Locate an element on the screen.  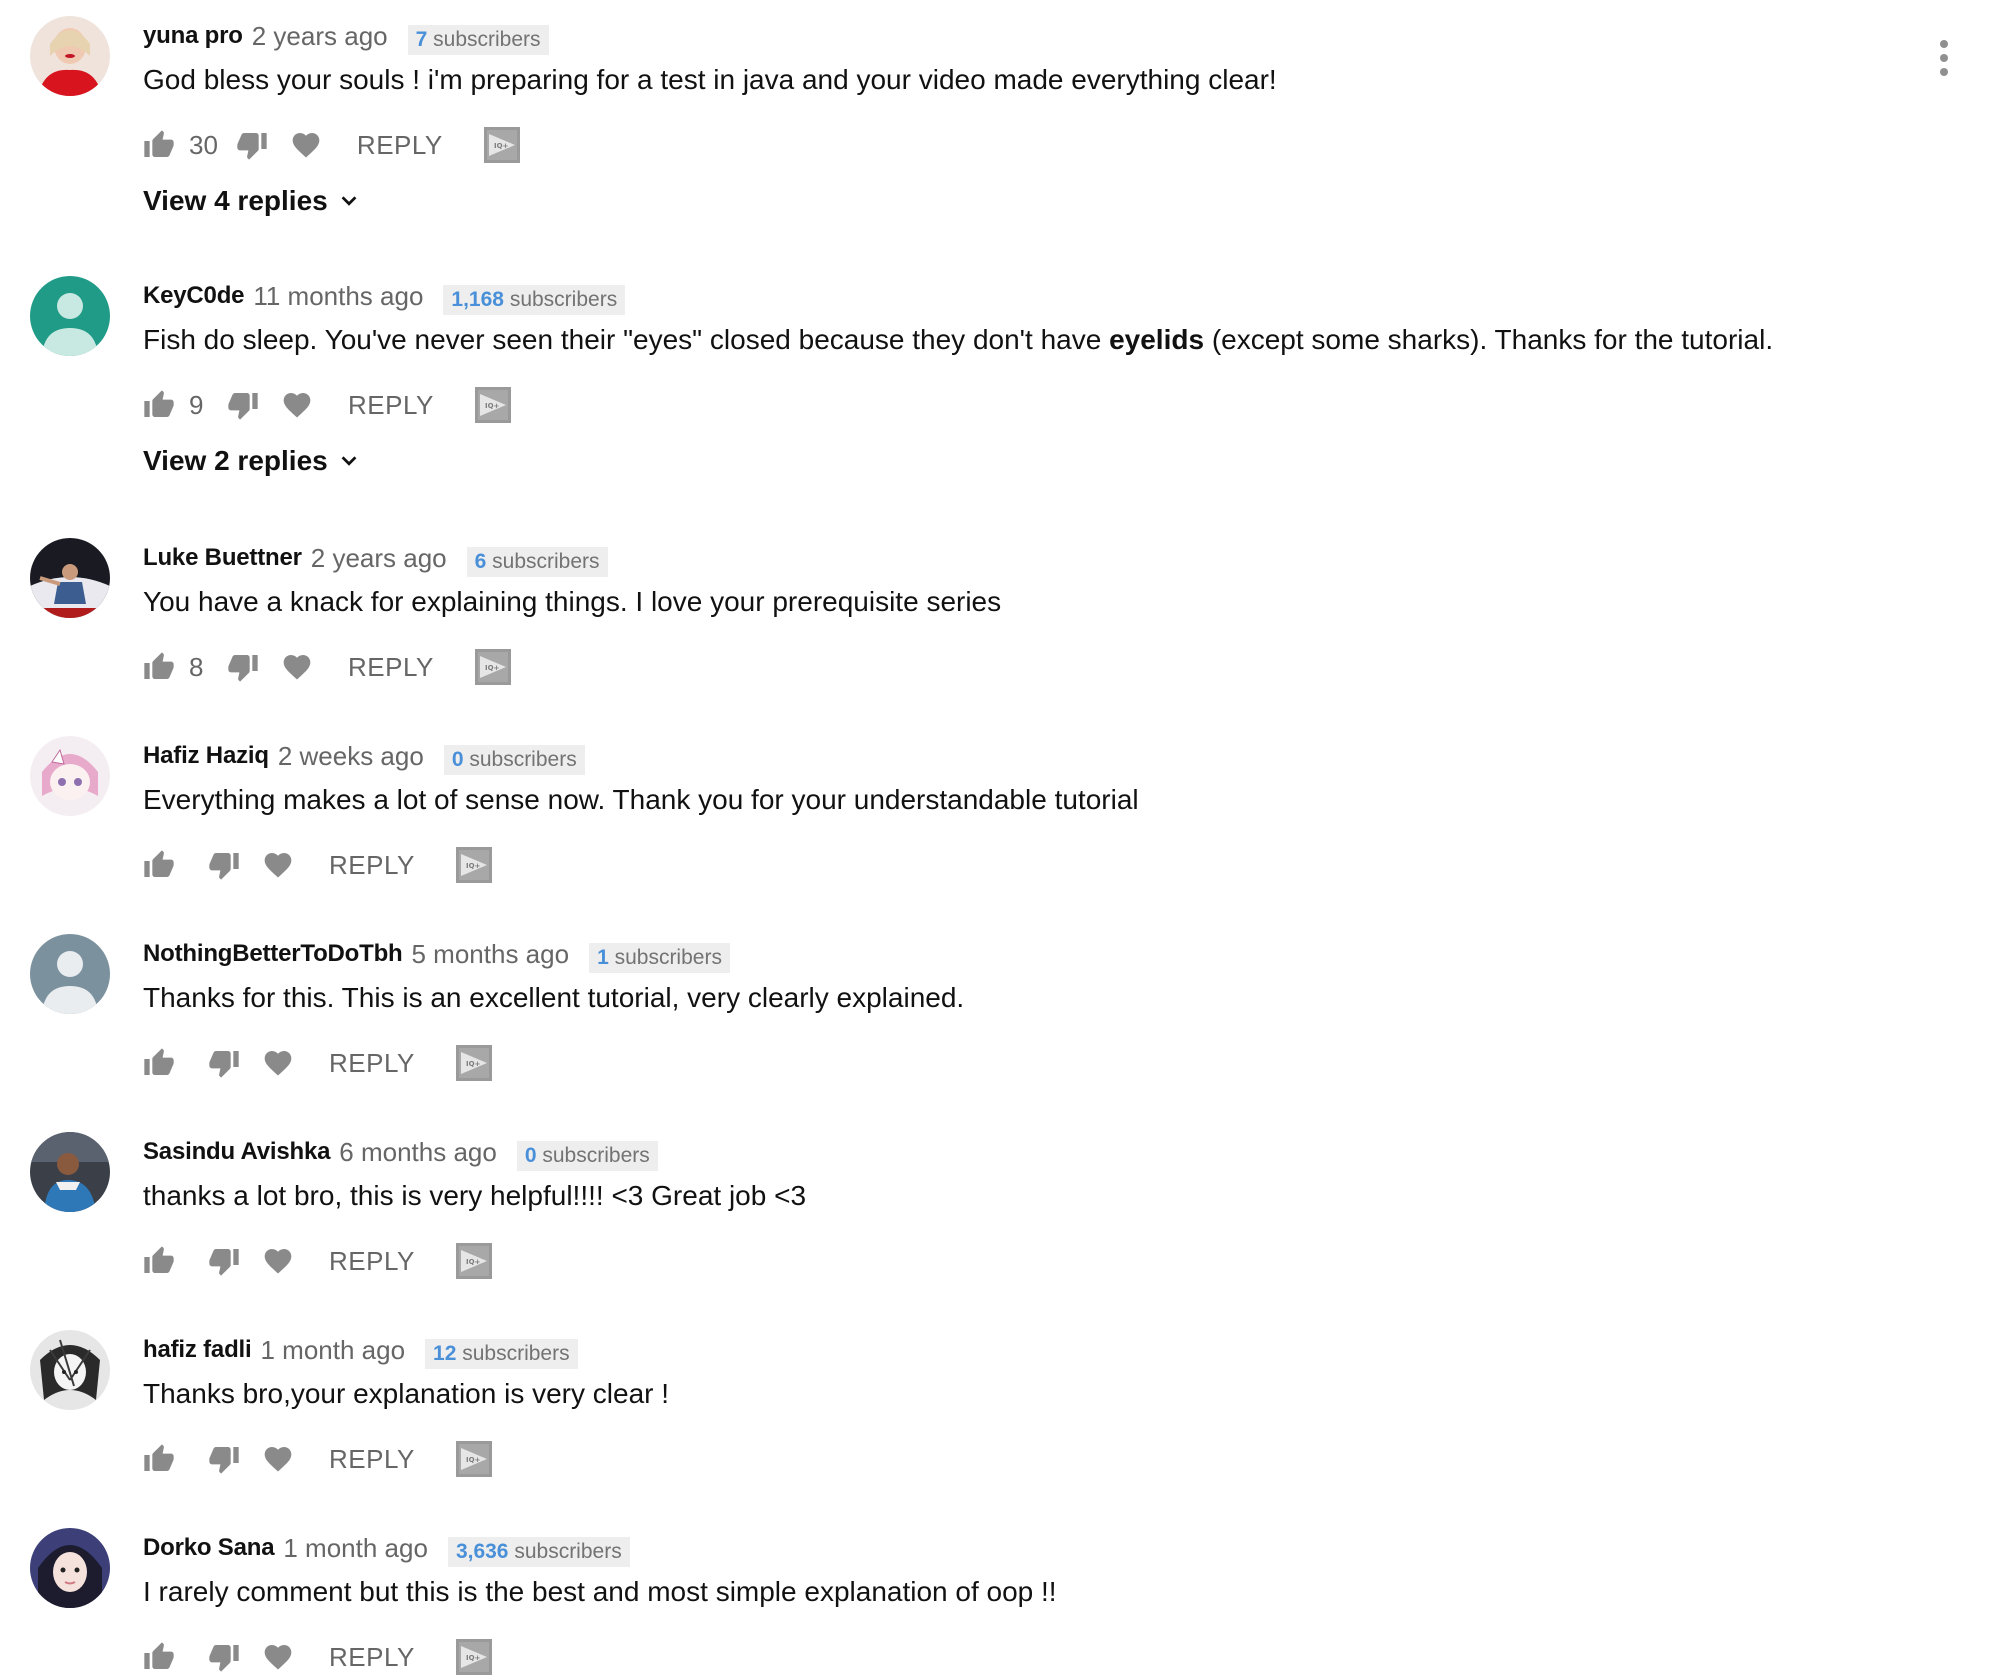
comment-text-bold: eyelids is located at coordinates (1157, 339).